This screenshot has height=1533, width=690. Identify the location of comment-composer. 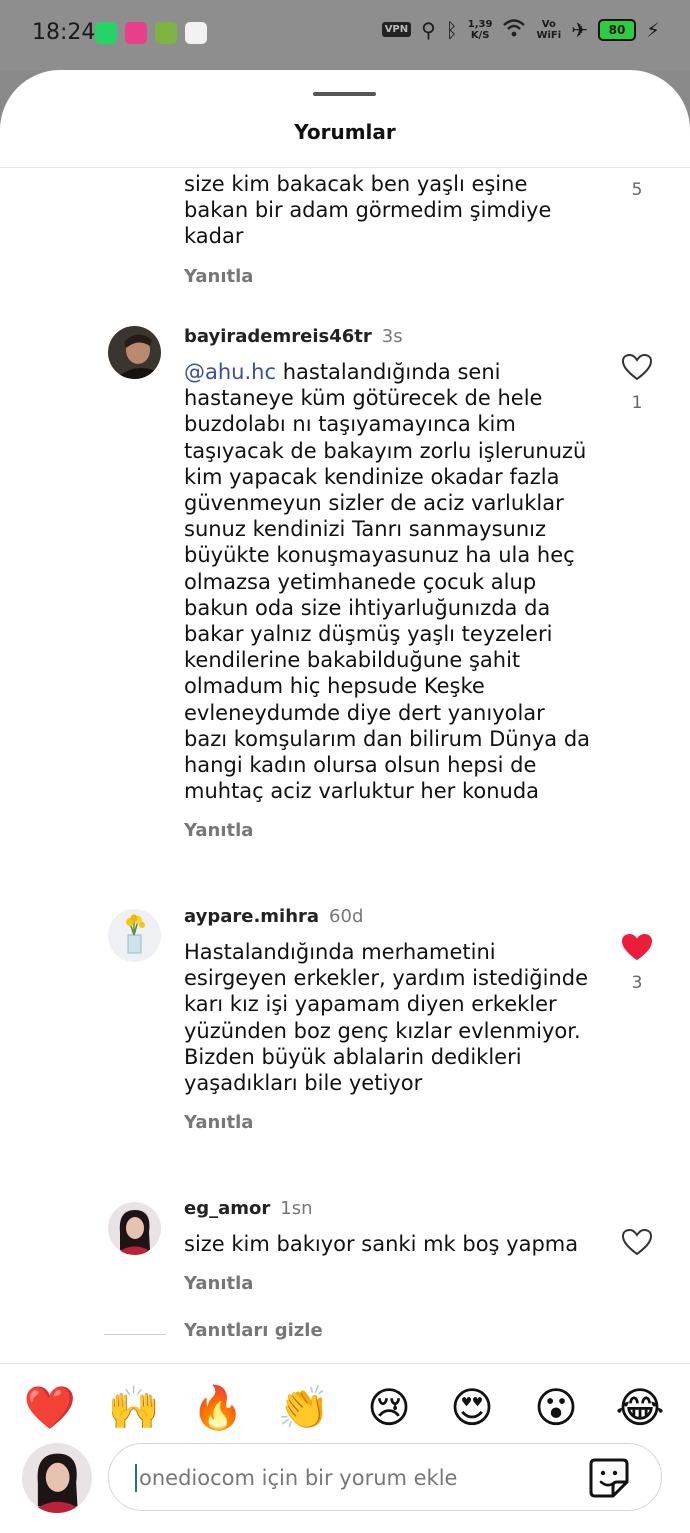
(385, 1477).